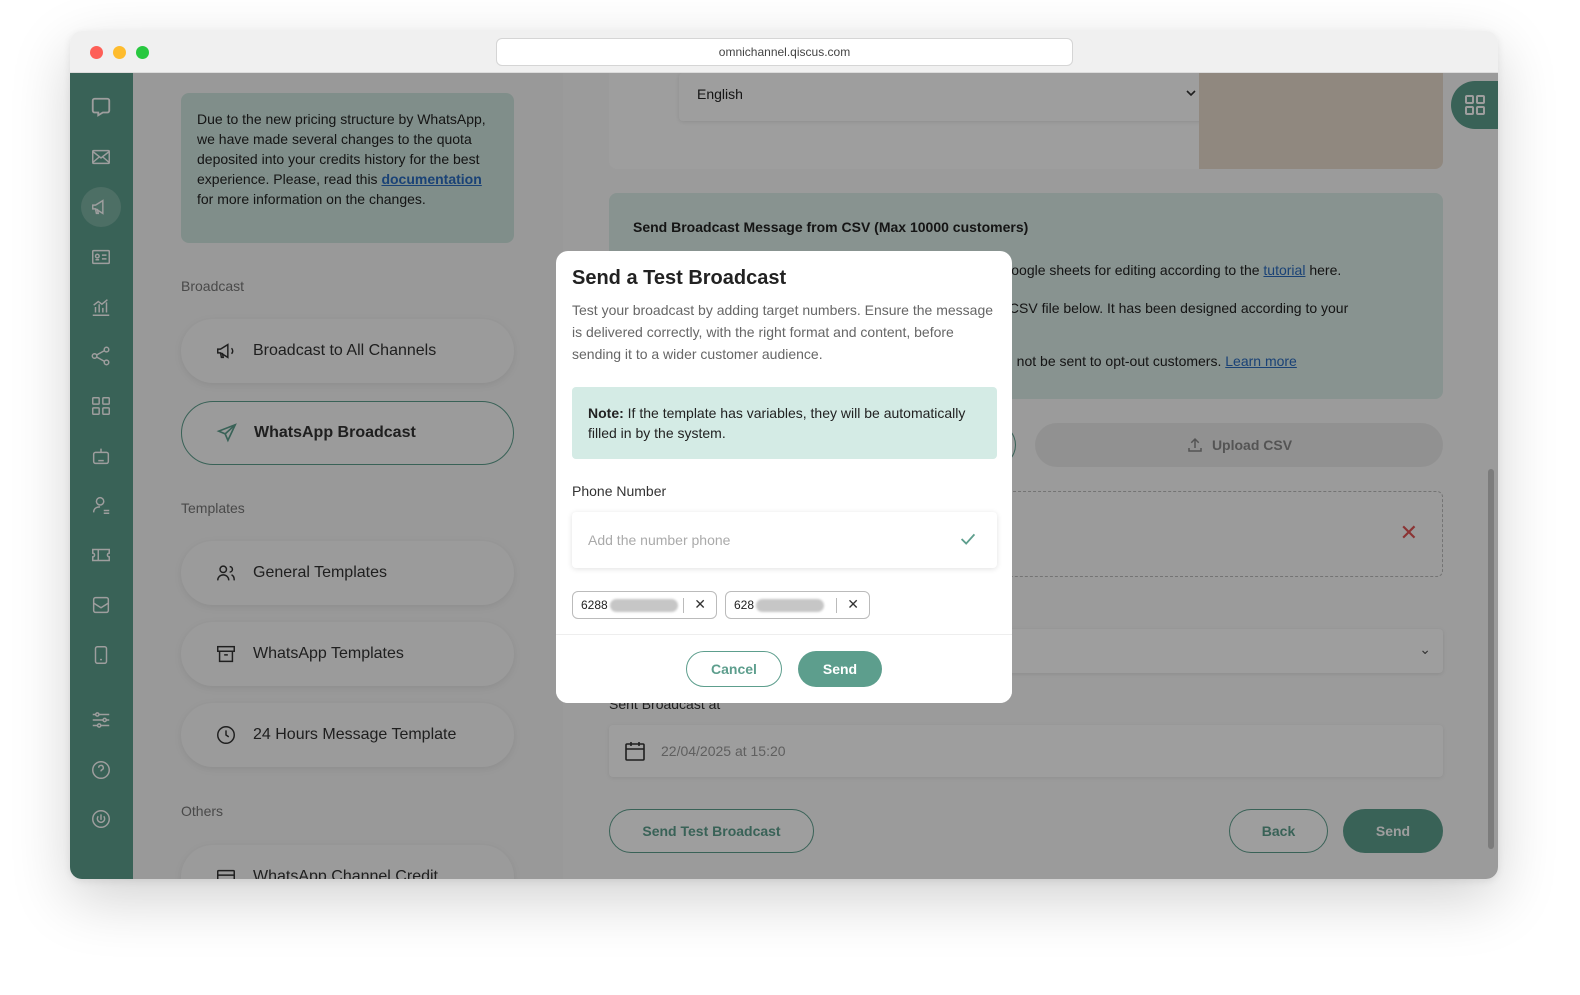  I want to click on maximize-window-button, so click(142, 52).